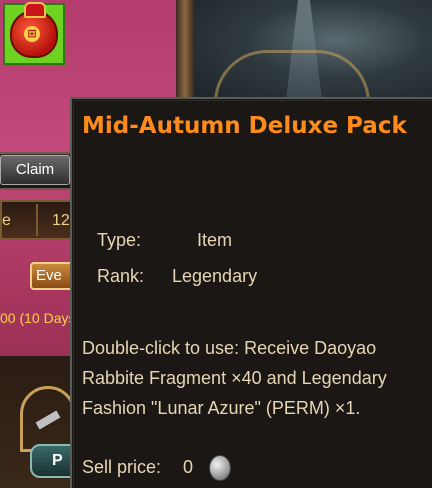 This screenshot has width=432, height=488. Describe the element at coordinates (40, 220) in the screenshot. I see `reward-row: e 12` at that location.